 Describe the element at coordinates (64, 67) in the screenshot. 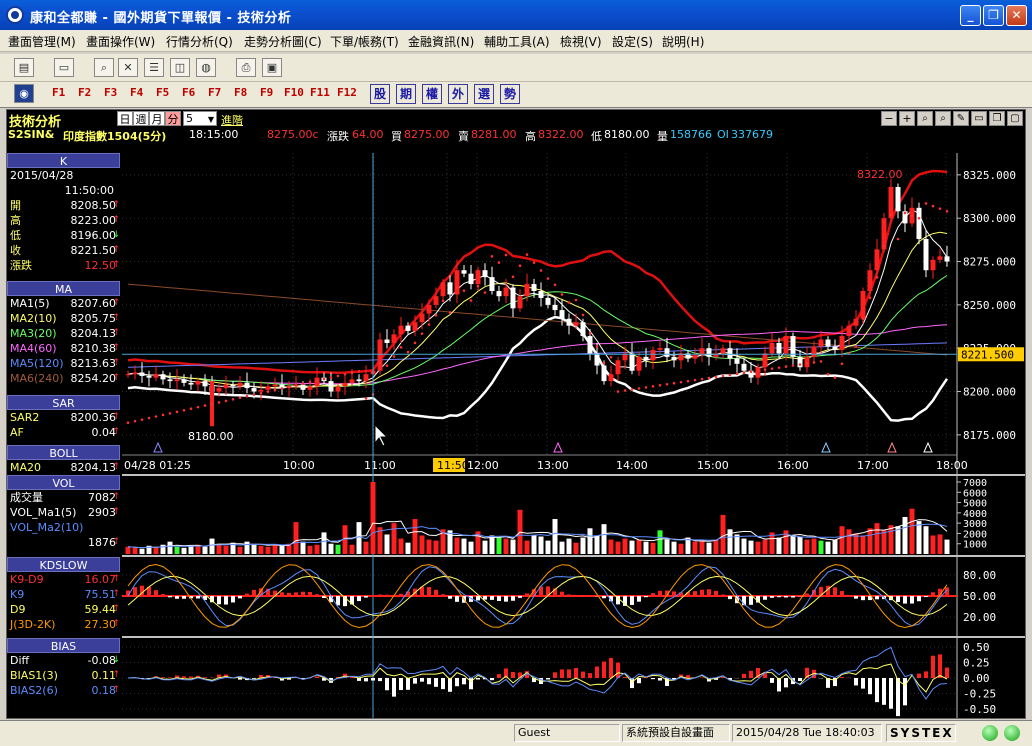

I see `monitor-icon: ▭` at that location.